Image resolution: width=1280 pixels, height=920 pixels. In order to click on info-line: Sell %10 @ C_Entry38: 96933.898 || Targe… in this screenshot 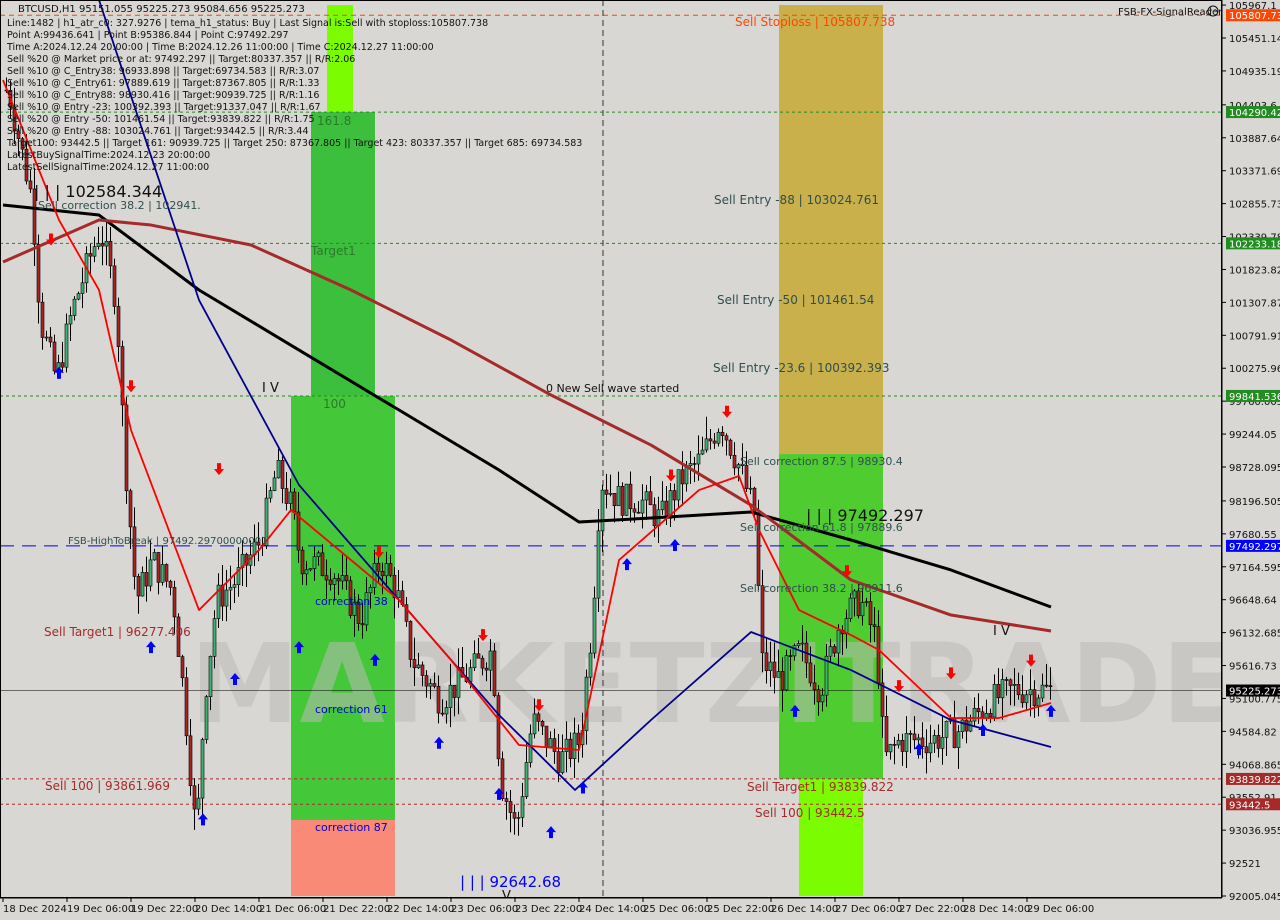, I will do `click(163, 71)`.